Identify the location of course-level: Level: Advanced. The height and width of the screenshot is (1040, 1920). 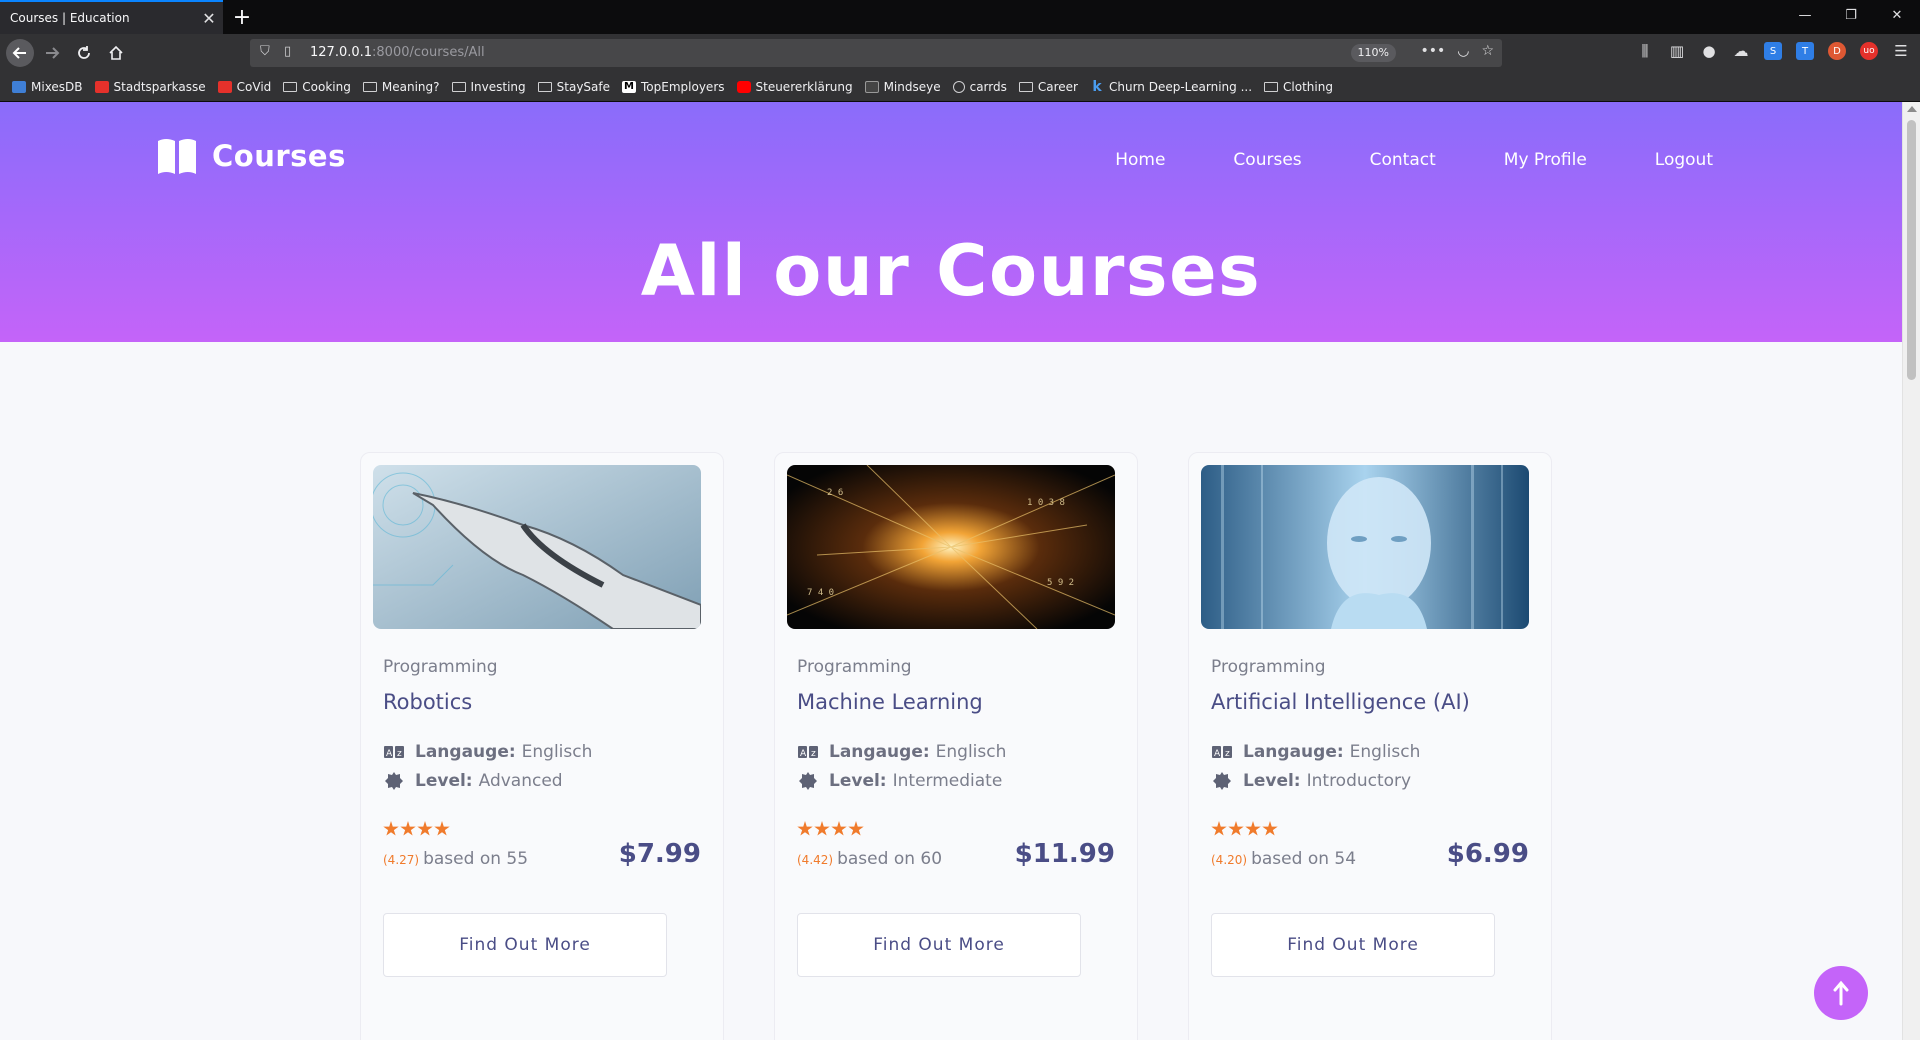
(542, 781).